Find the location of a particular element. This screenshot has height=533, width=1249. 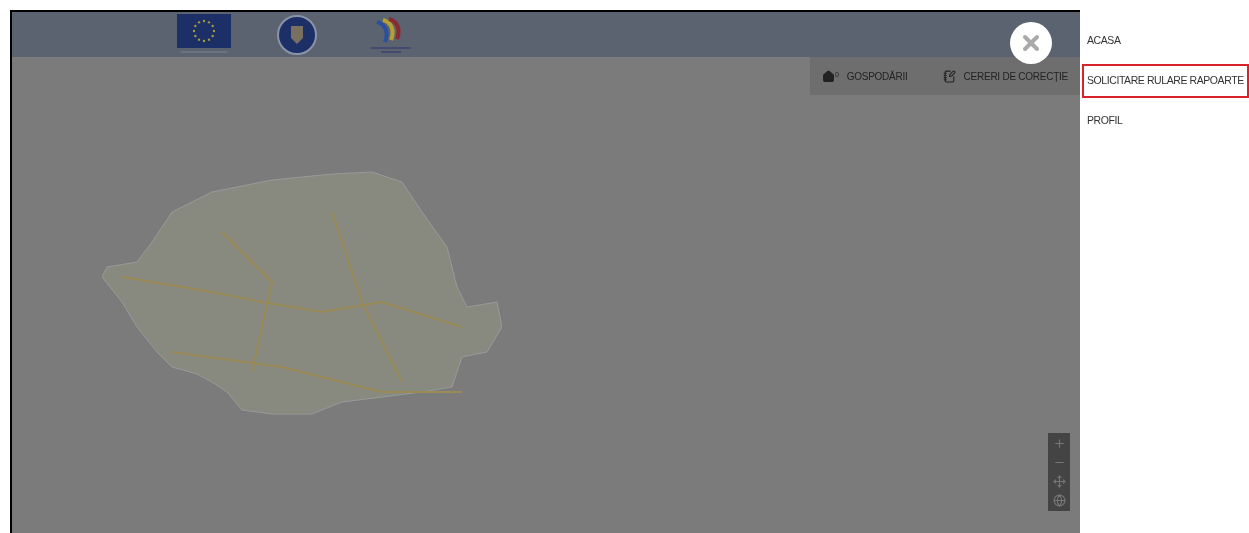

flag-logo is located at coordinates (204, 34).